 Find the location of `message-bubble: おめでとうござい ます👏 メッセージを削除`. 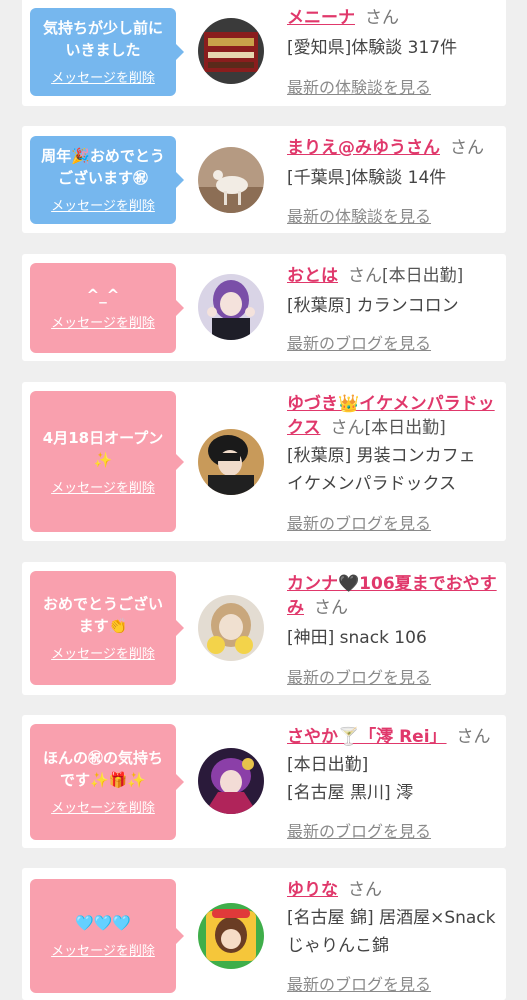

message-bubble: おめでとうござい ます👏 メッセージを削除 is located at coordinates (107, 628).